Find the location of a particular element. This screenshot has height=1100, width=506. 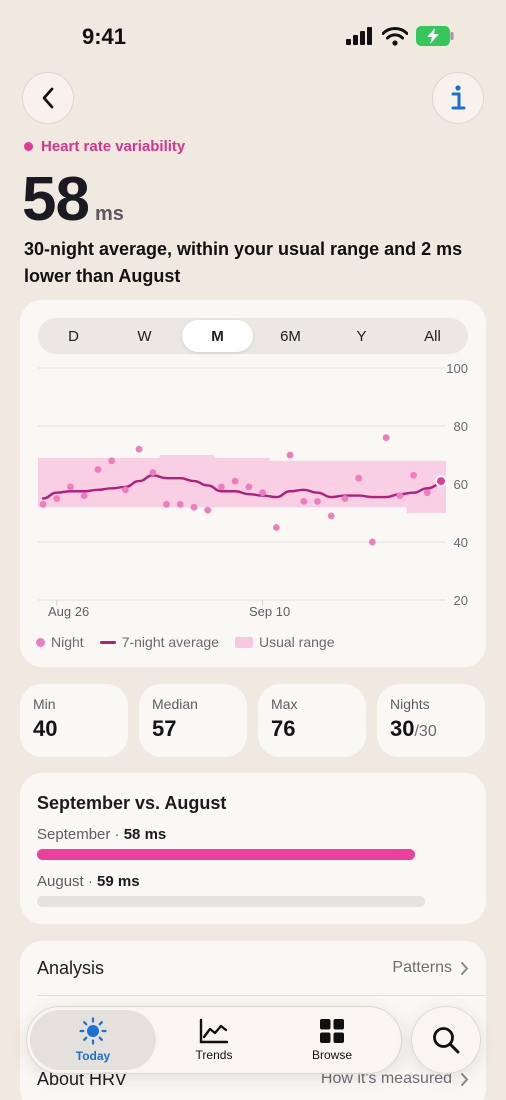

range-option-w: W is located at coordinates (144, 336).